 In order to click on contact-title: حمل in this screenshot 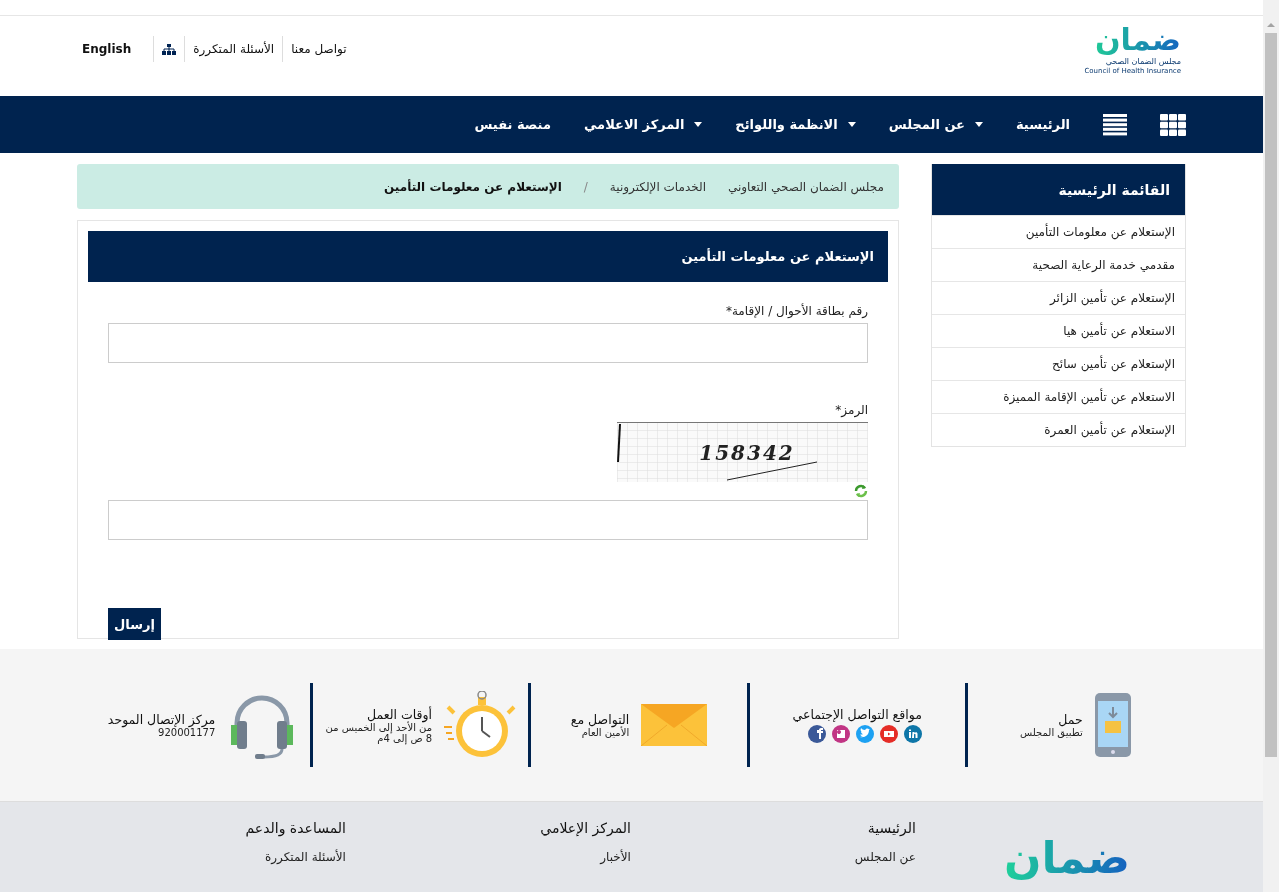, I will do `click(1070, 719)`.